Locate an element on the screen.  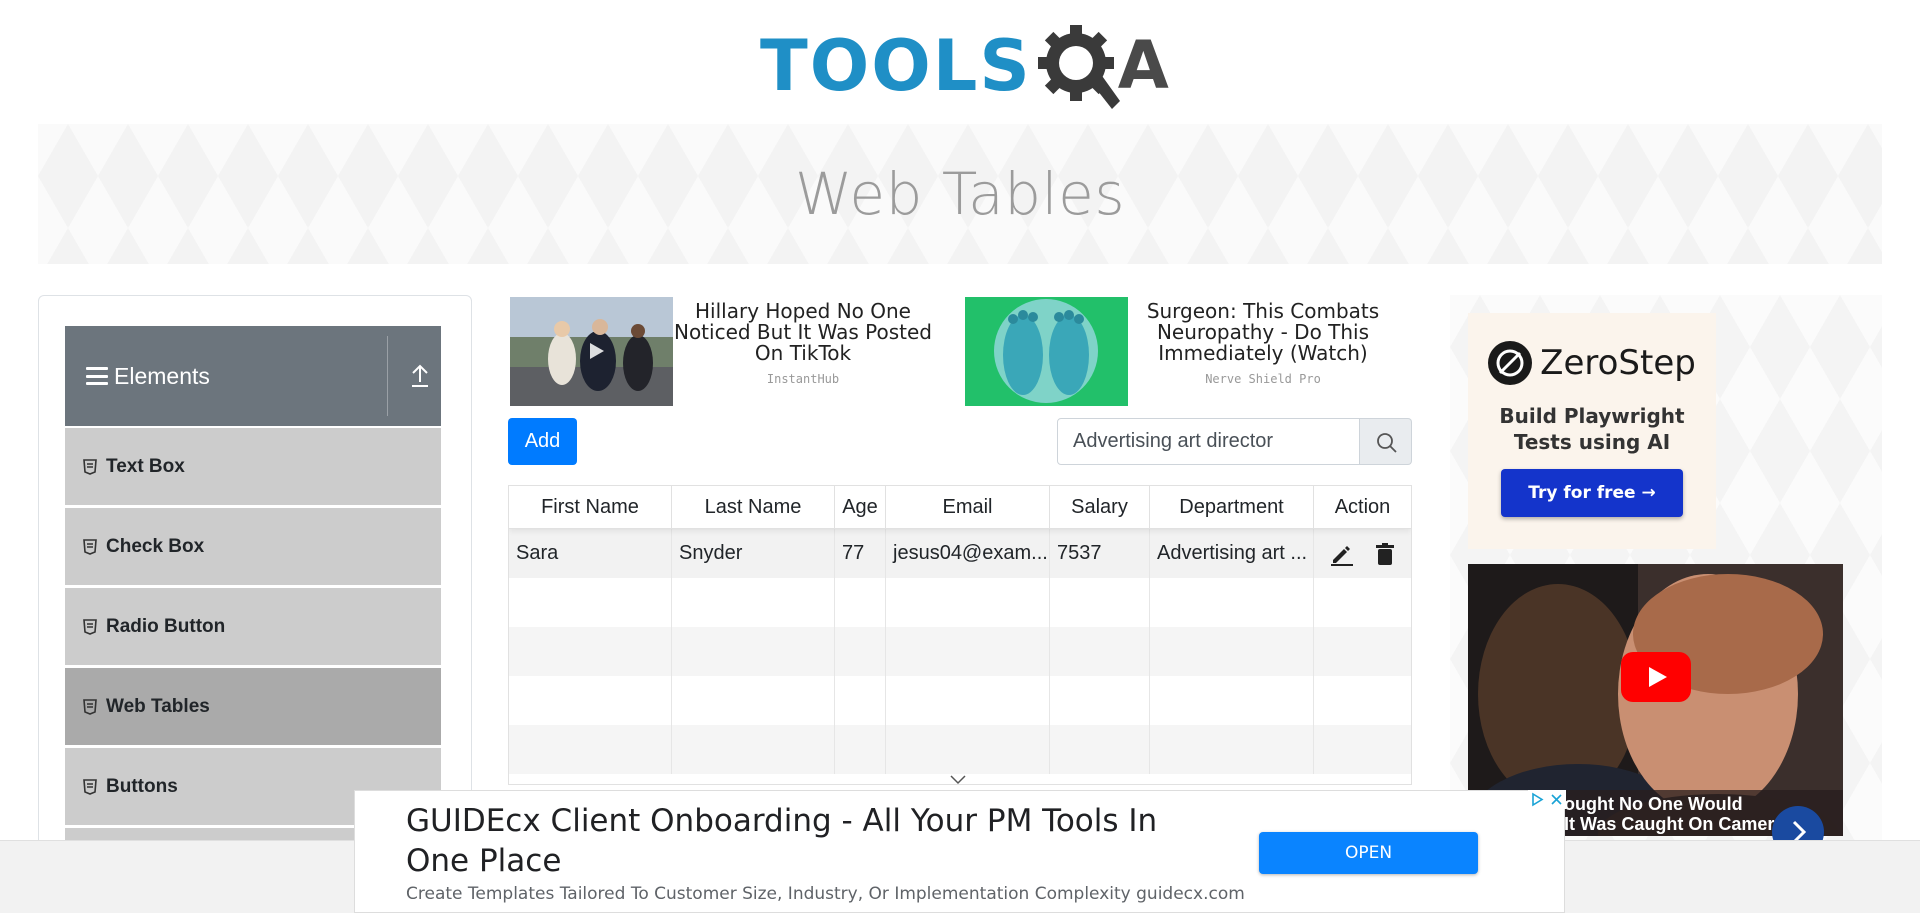
delete-icon is located at coordinates (1385, 554).